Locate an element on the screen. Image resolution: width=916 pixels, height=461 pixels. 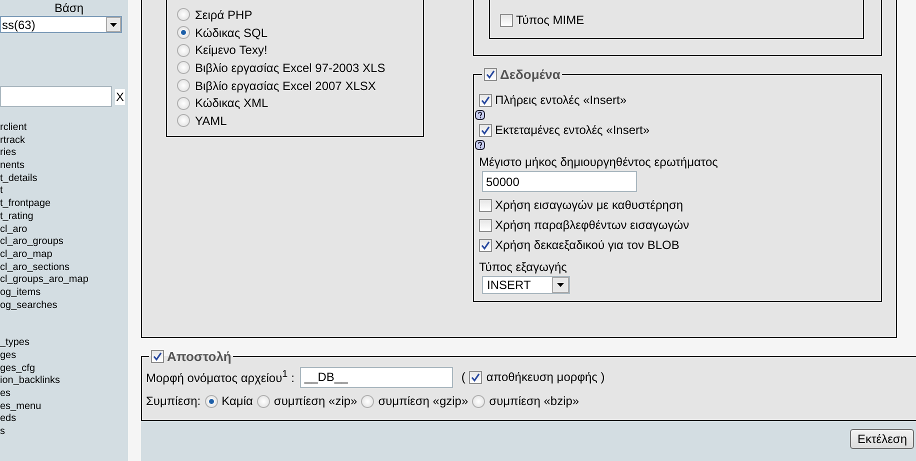
execute-button: Εκτέλεση is located at coordinates (882, 439).